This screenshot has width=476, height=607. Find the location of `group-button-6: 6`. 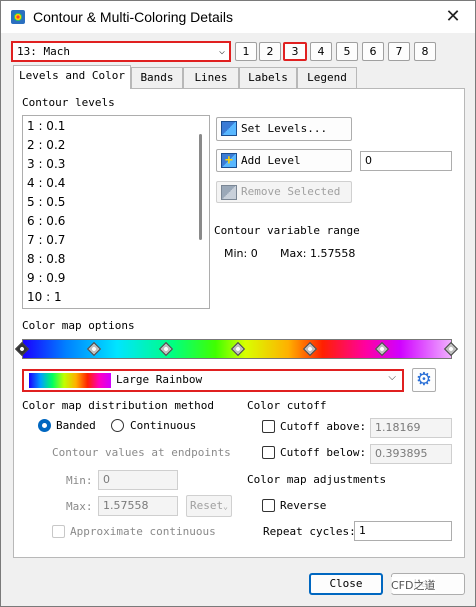

group-button-6: 6 is located at coordinates (373, 51).